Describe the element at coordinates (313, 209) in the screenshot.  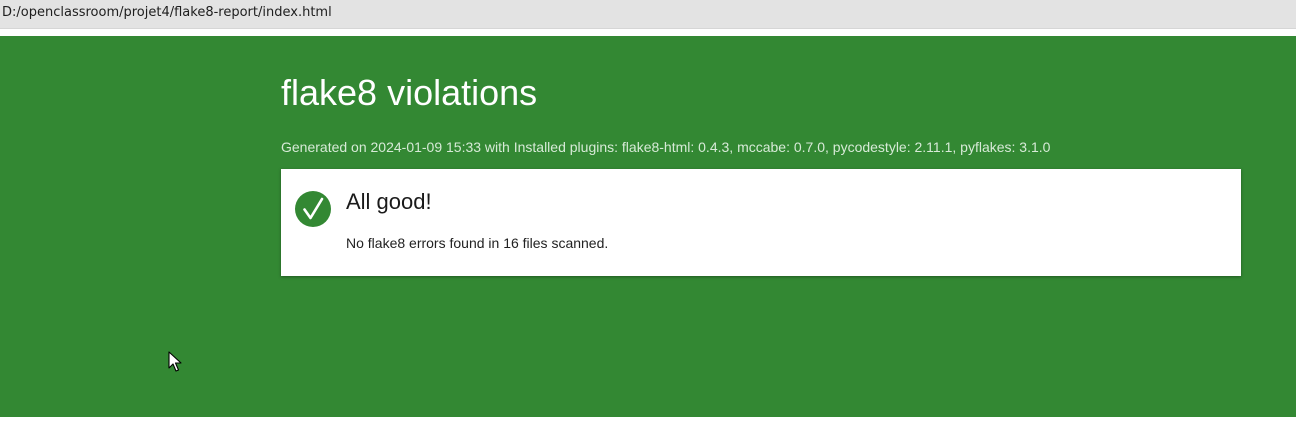
I see `checkmark-icon` at that location.